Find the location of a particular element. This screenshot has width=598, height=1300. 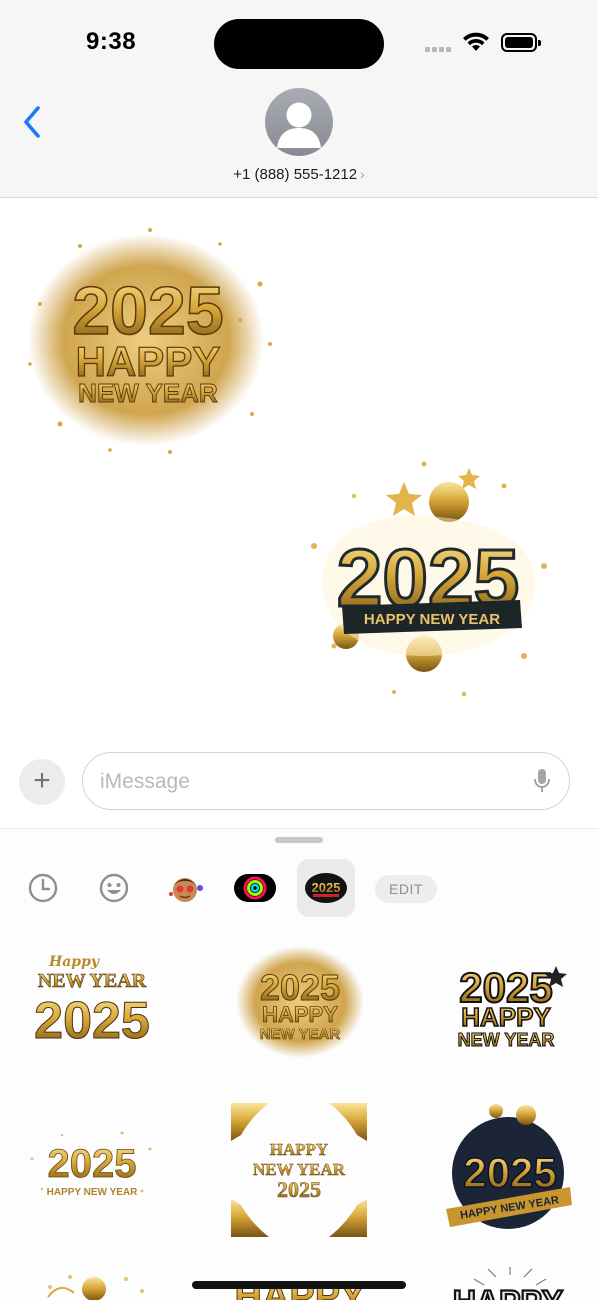

sticker-grid-item: Happy NEW YEAR 2025 is located at coordinates (92, 1011).